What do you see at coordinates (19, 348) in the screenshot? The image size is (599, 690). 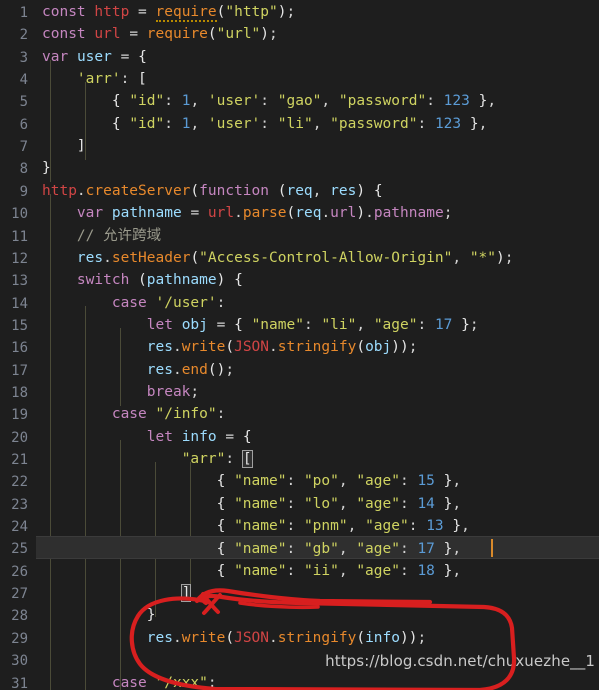 I see `line-number: 16` at bounding box center [19, 348].